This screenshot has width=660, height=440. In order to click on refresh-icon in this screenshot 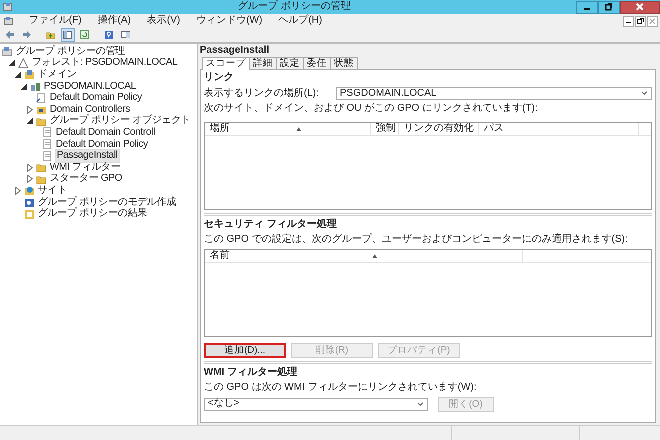, I will do `click(85, 35)`.